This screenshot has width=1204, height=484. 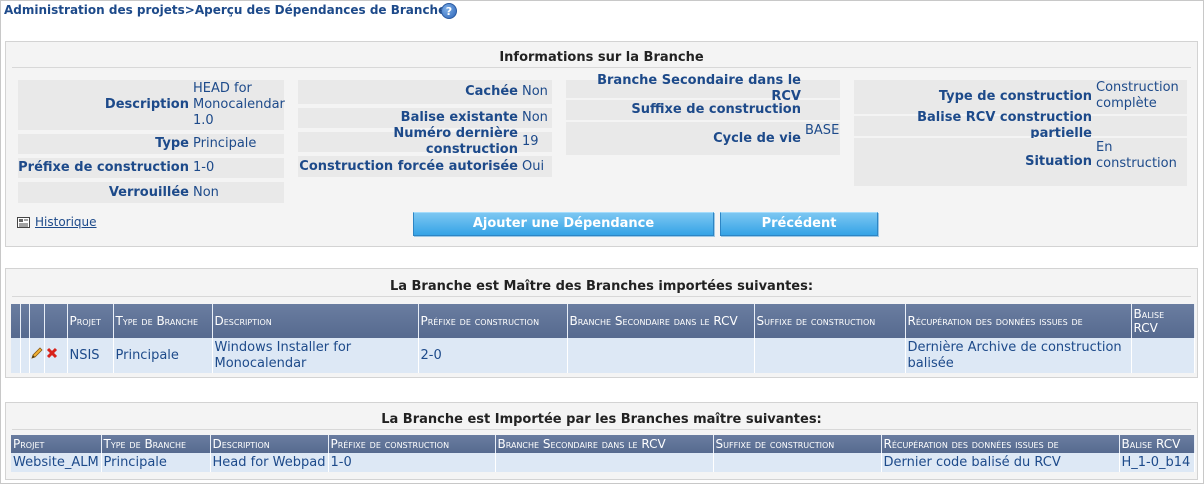 What do you see at coordinates (37, 353) in the screenshot?
I see `edit-pencil-icon` at bounding box center [37, 353].